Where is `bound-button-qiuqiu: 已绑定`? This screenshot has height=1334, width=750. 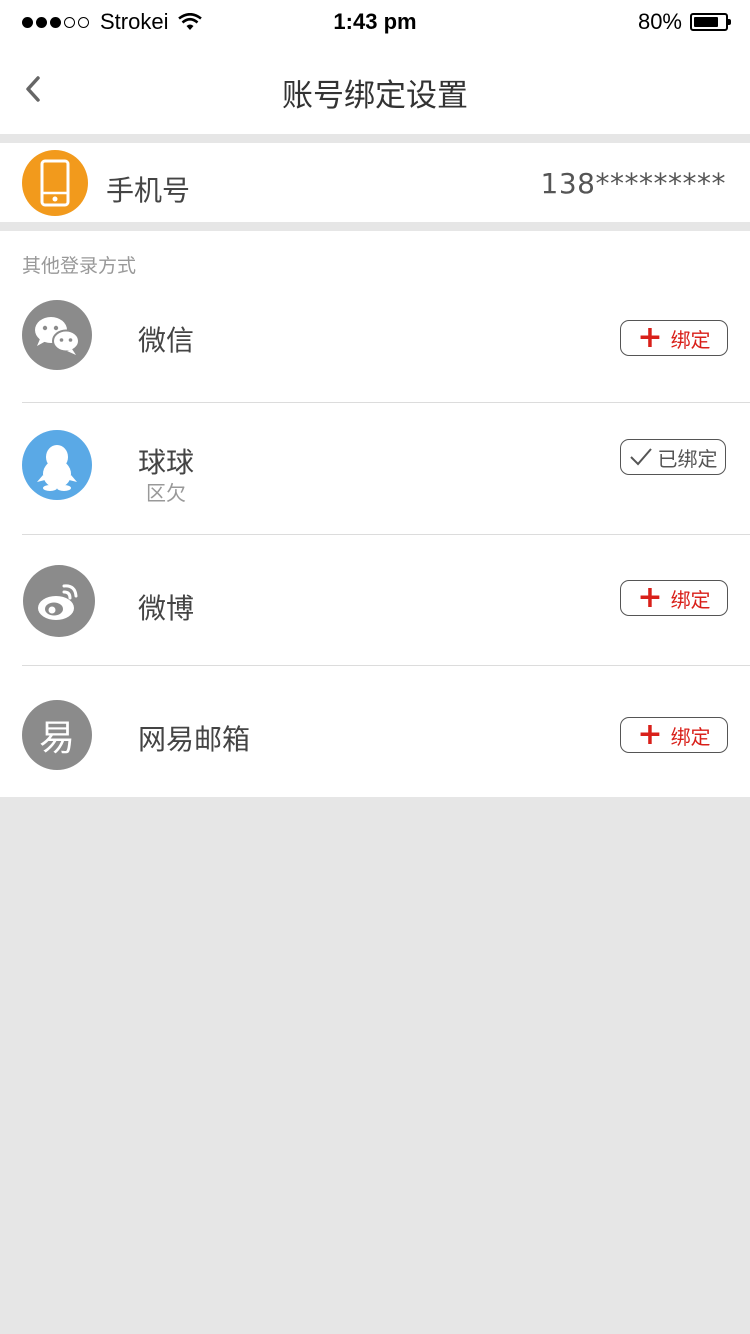
bound-button-qiuqiu: 已绑定 is located at coordinates (673, 457).